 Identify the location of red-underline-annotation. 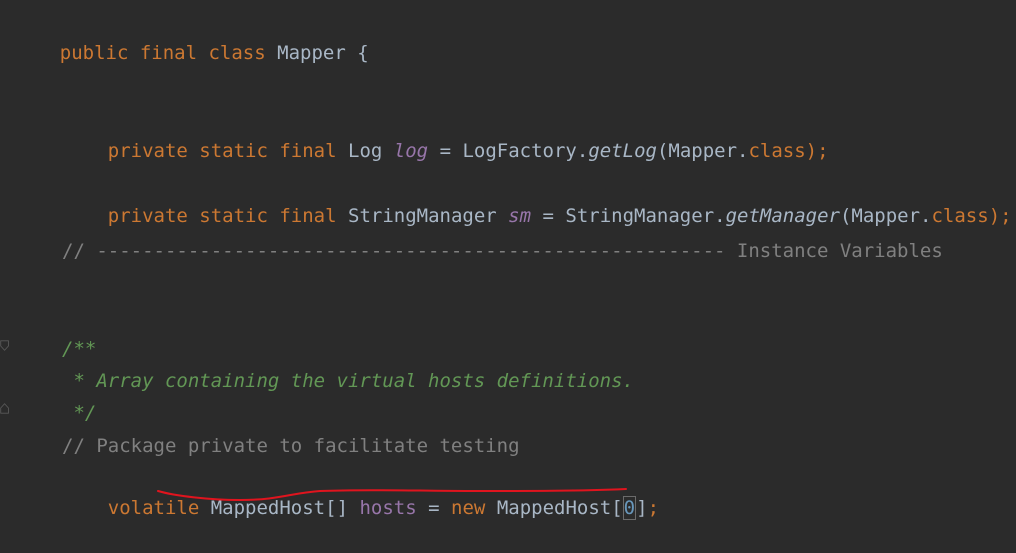
(392, 495).